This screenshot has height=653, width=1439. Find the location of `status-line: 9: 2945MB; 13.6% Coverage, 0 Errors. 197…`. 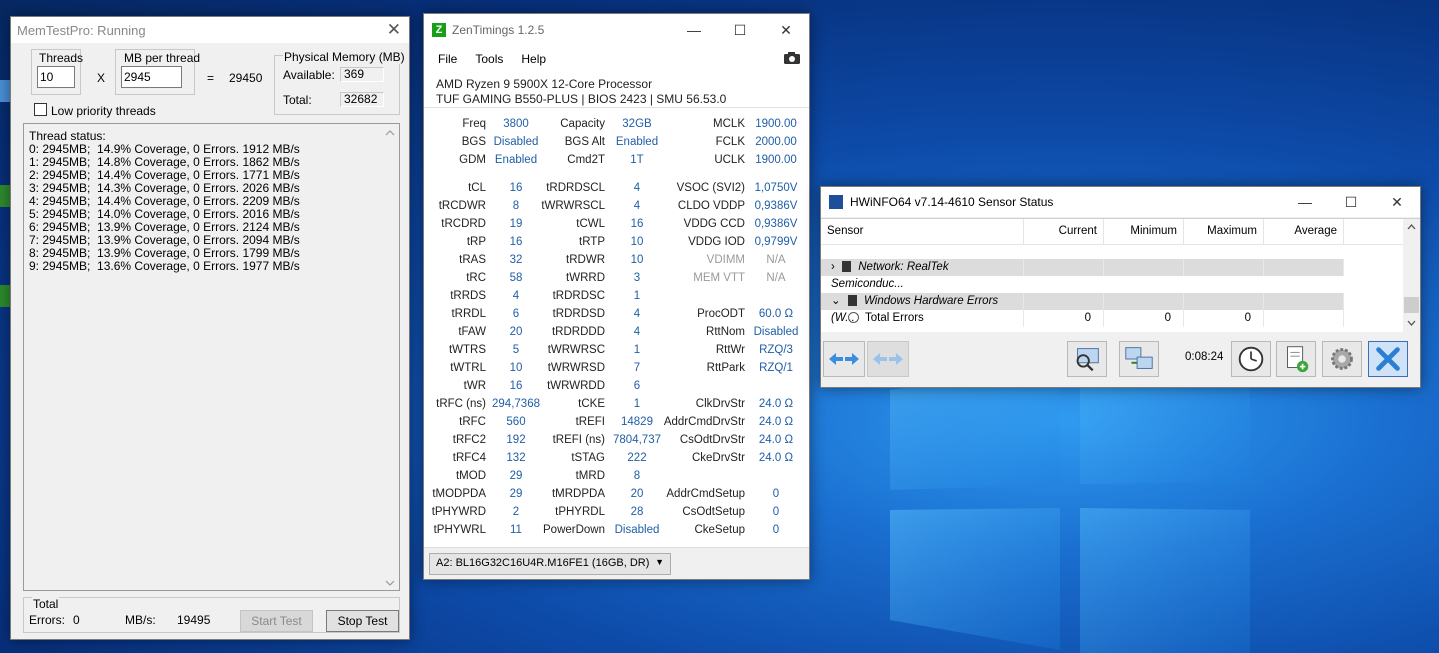

status-line: 9: 2945MB; 13.6% Coverage, 0 Errors. 197… is located at coordinates (164, 266).